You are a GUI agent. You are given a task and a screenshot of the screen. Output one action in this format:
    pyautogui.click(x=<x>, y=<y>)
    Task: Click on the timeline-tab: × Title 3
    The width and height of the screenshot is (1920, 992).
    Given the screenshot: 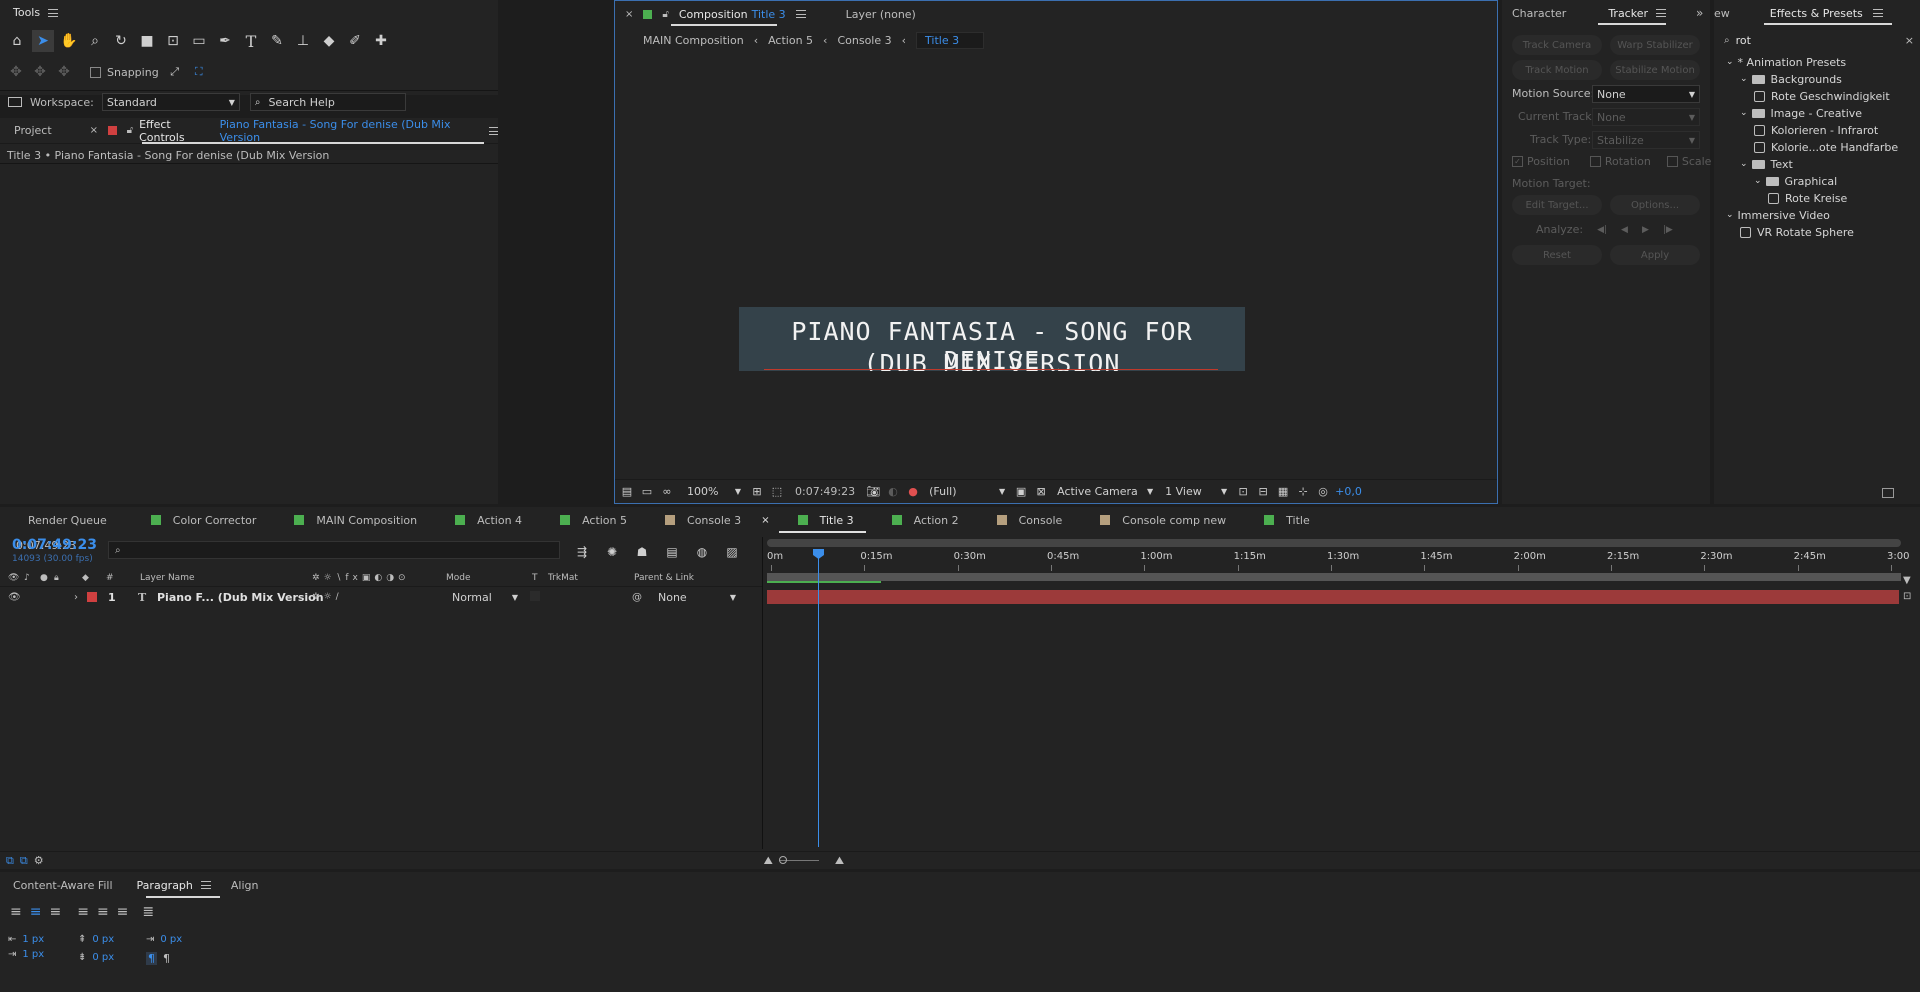 What is the action you would take?
    pyautogui.click(x=808, y=520)
    